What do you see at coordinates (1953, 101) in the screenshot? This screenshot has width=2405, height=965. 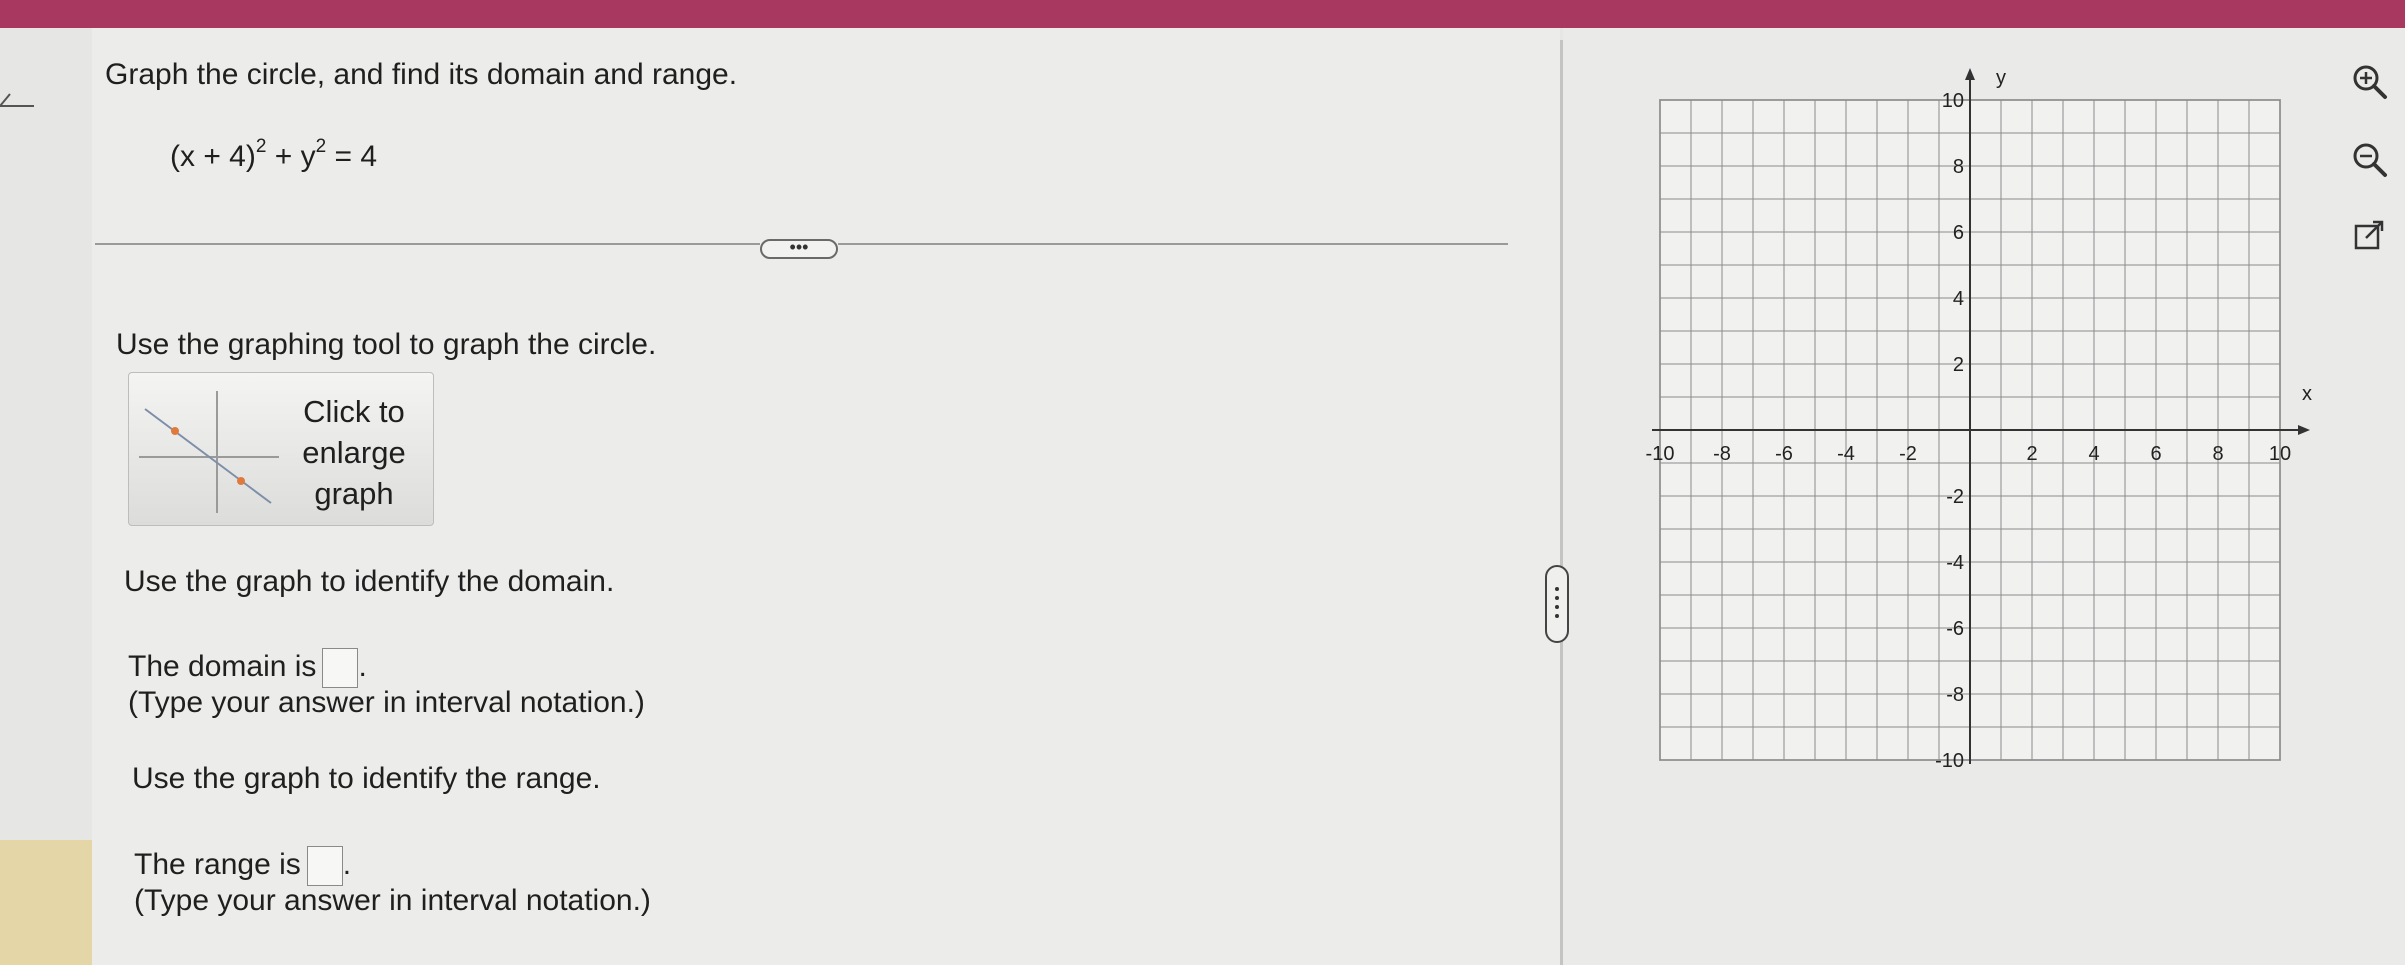 I see `y-tick-label: 10` at bounding box center [1953, 101].